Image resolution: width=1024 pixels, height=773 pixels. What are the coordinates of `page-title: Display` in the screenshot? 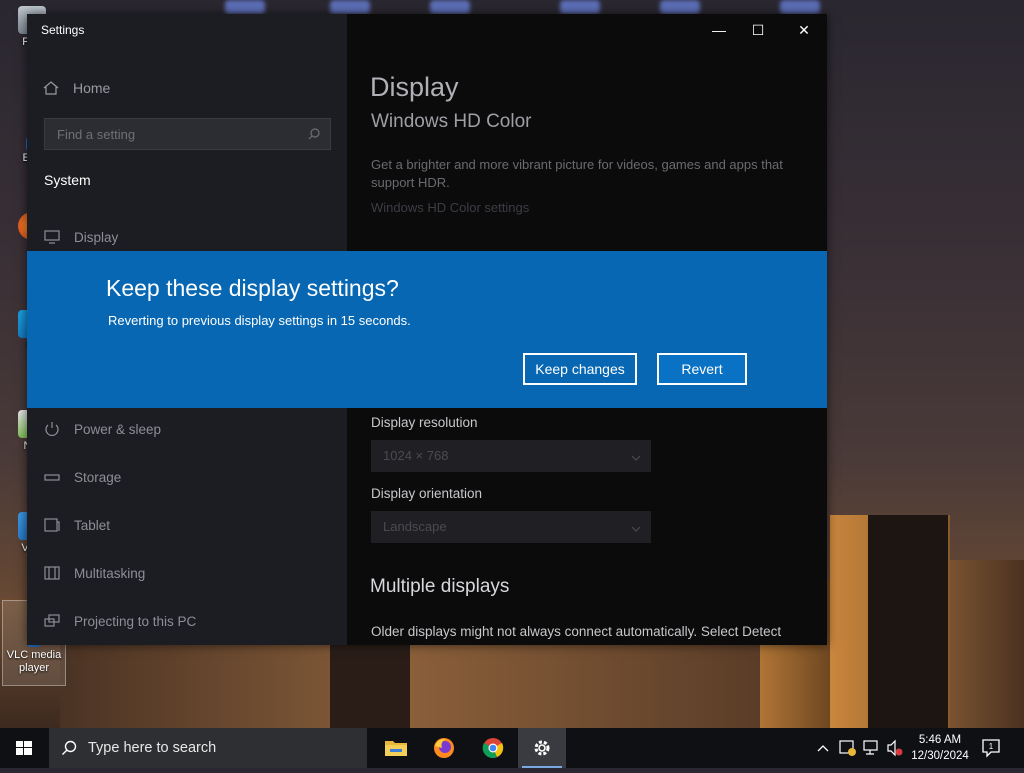 It's located at (414, 87).